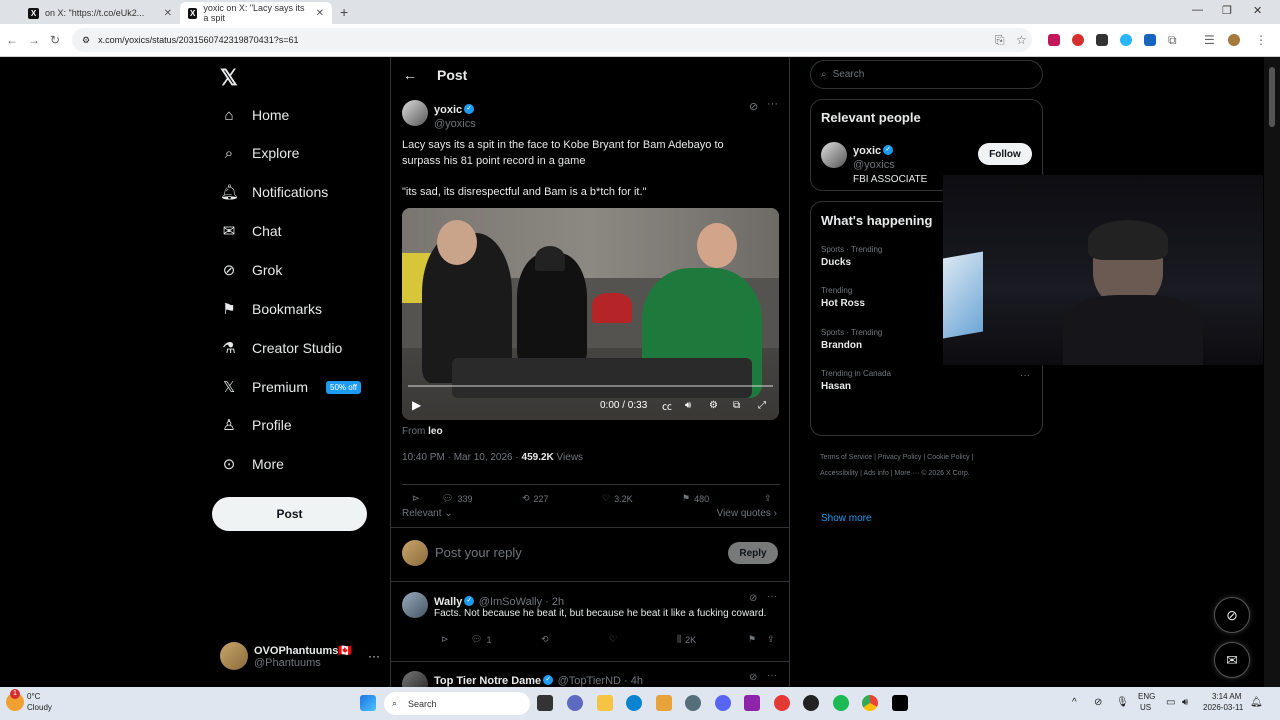  What do you see at coordinates (600, 681) in the screenshot?
I see `reply-author-handle: @TopTierND · 4h` at bounding box center [600, 681].